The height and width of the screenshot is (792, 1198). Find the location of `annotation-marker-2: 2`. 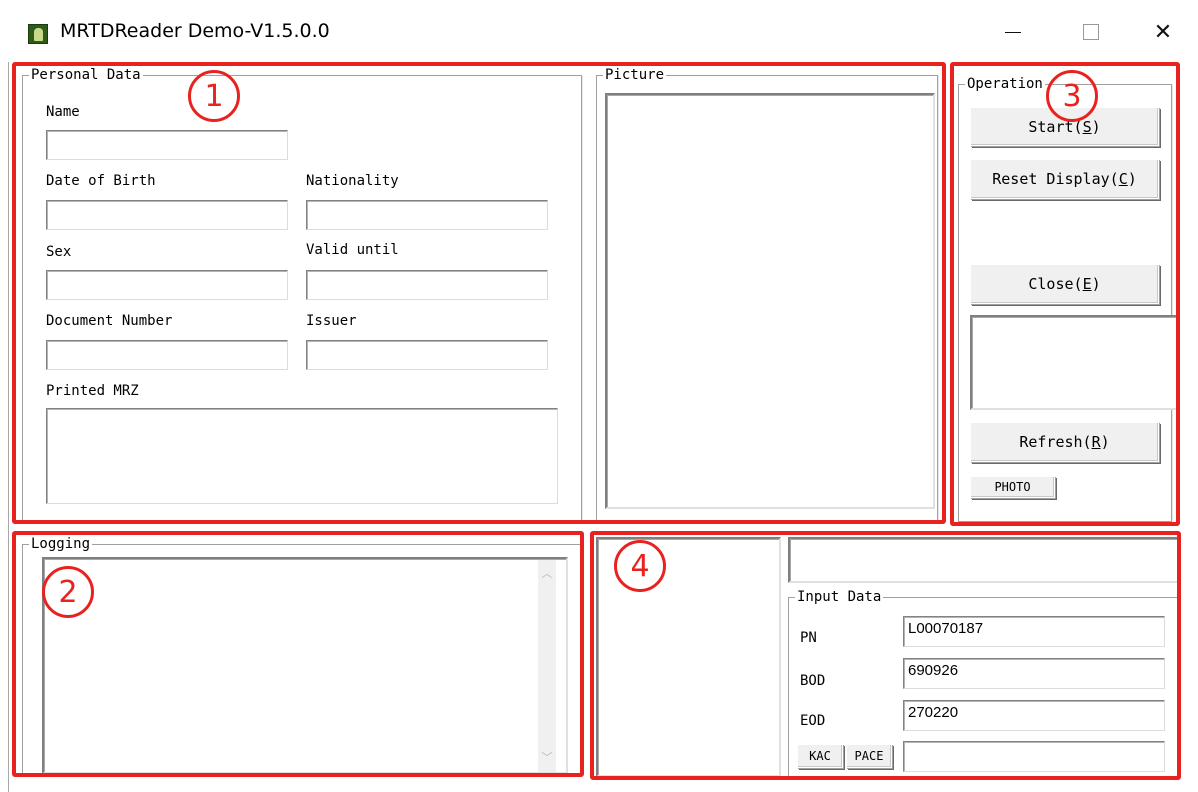

annotation-marker-2: 2 is located at coordinates (68, 592).